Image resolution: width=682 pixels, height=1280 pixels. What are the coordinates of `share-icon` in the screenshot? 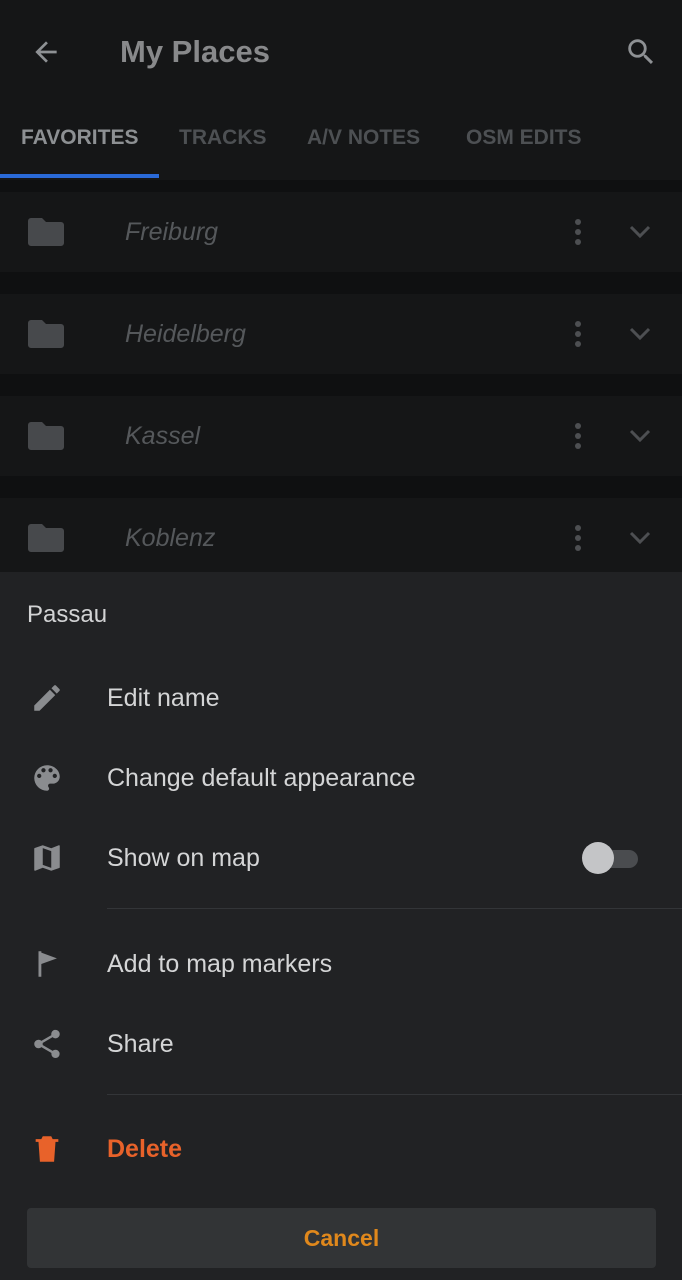 It's located at (47, 1044).